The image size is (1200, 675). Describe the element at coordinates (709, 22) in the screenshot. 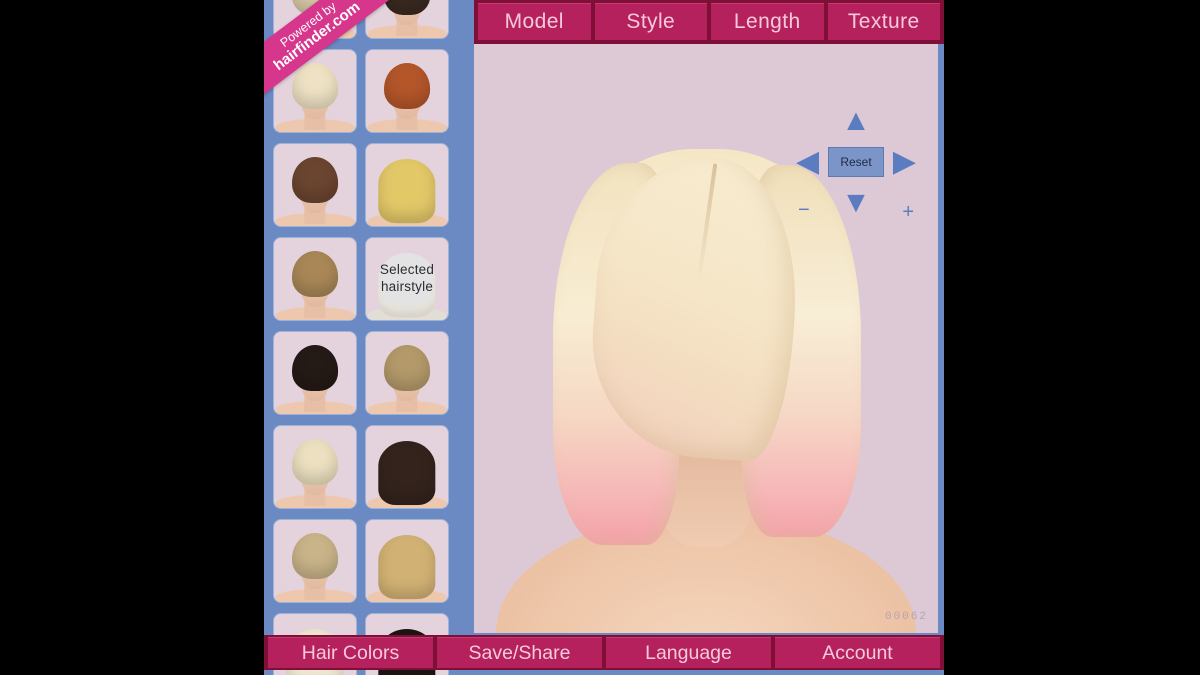

I see `top-tab-bar: Model Style Length Texture` at that location.